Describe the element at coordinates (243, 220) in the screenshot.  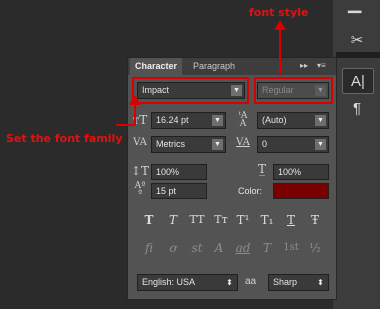
I see `superscript-button: T¹` at that location.